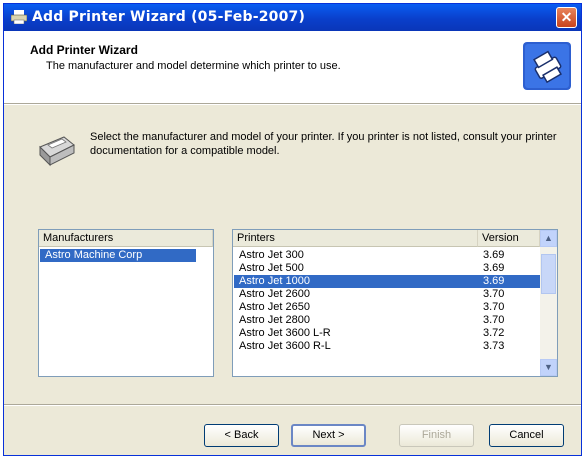  Describe the element at coordinates (387, 281) in the screenshot. I see `printer-row-selected: Astro Jet 1000 3.69` at that location.